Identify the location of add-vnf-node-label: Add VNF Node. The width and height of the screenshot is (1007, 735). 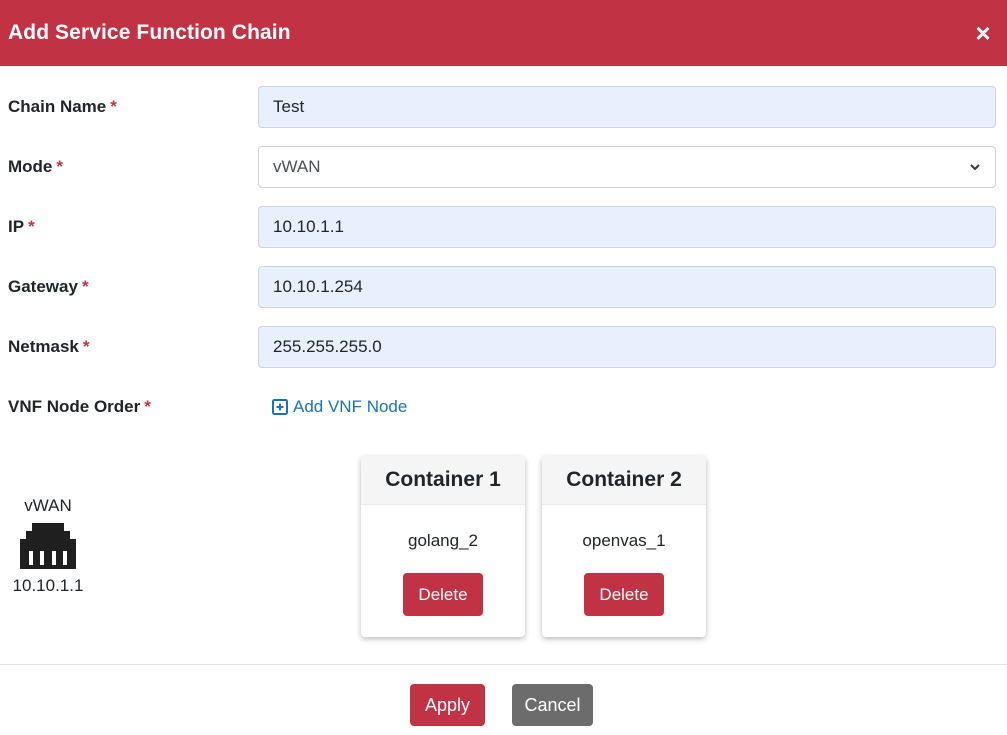
(350, 406).